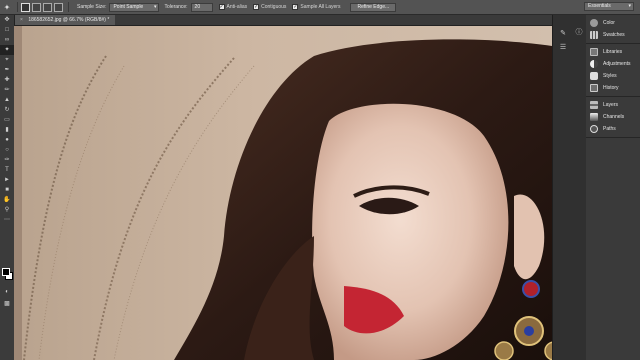 The height and width of the screenshot is (360, 640). I want to click on sample-all-layers-checkbox: ✓, so click(295, 7).